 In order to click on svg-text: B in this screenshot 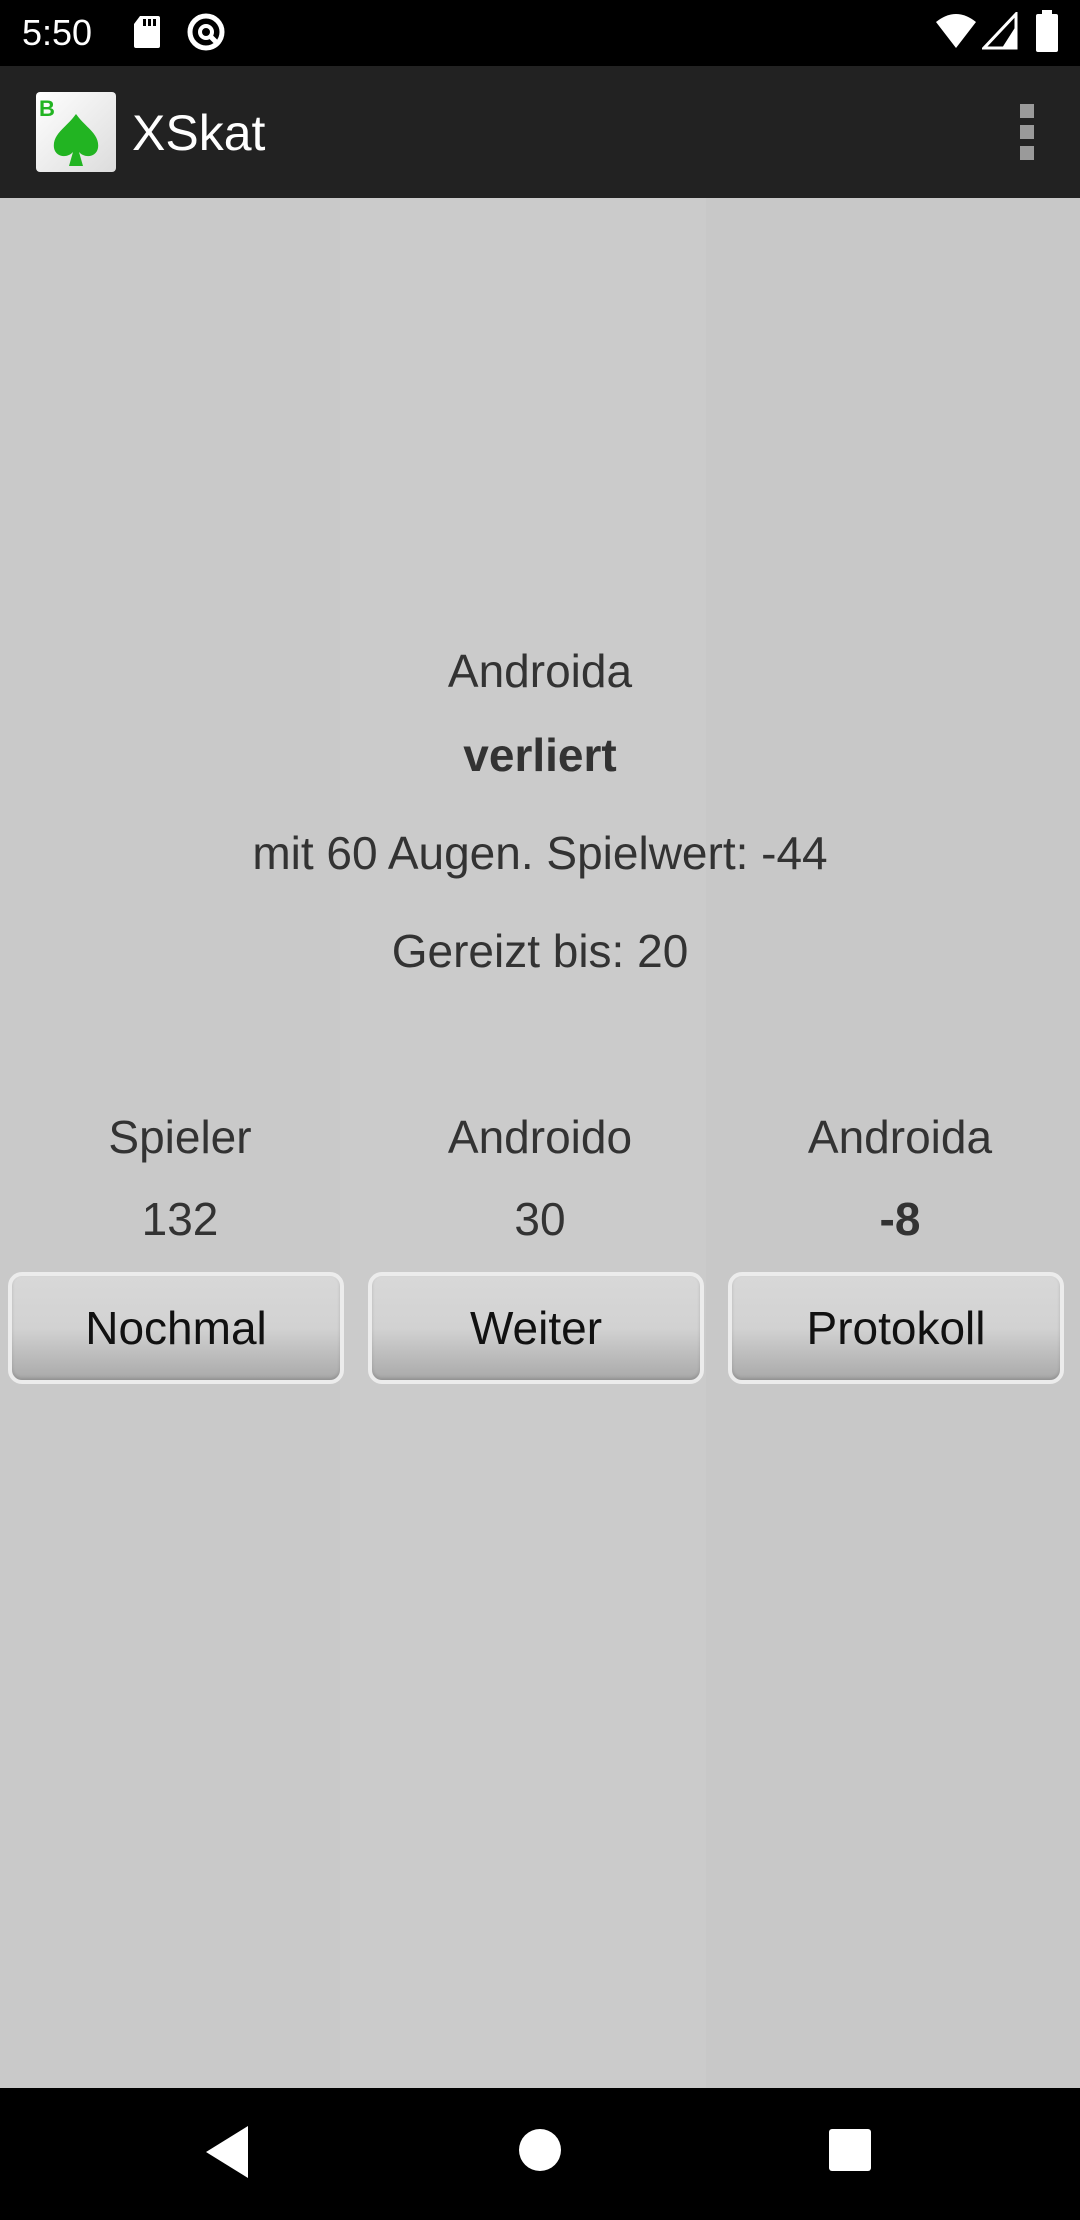, I will do `click(47, 108)`.